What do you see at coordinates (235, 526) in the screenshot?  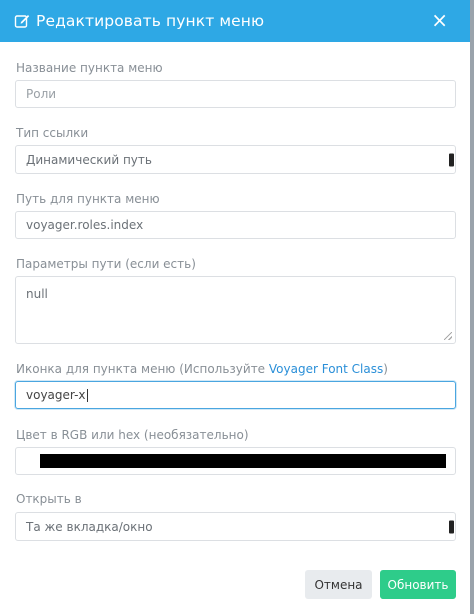 I see `target-select: Та же вкладка/окно` at bounding box center [235, 526].